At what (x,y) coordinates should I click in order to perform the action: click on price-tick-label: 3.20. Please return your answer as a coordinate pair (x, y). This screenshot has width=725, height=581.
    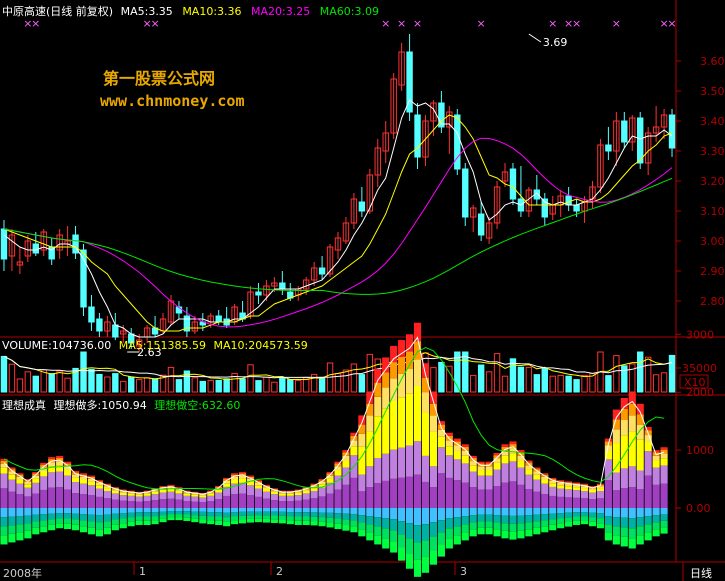
    Looking at the image, I should click on (712, 181).